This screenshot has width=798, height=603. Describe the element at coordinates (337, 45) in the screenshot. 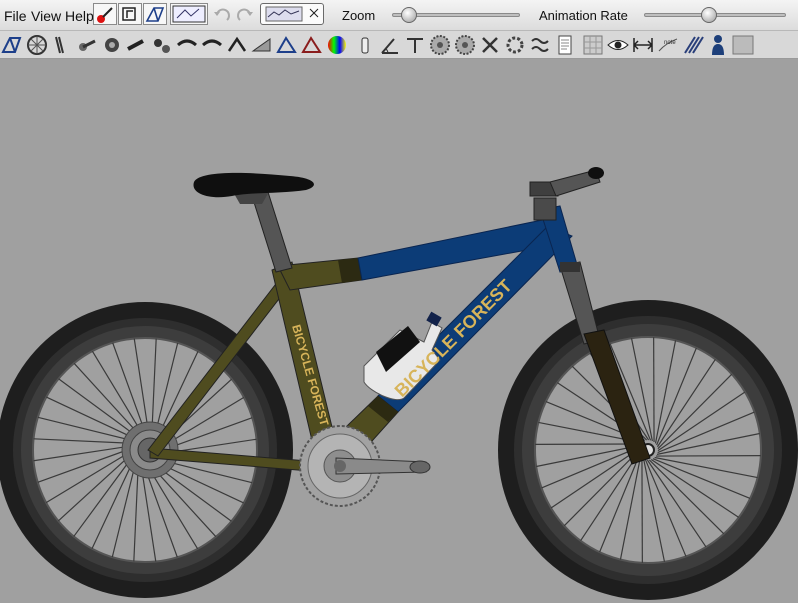

I see `color-wheel-icon` at that location.